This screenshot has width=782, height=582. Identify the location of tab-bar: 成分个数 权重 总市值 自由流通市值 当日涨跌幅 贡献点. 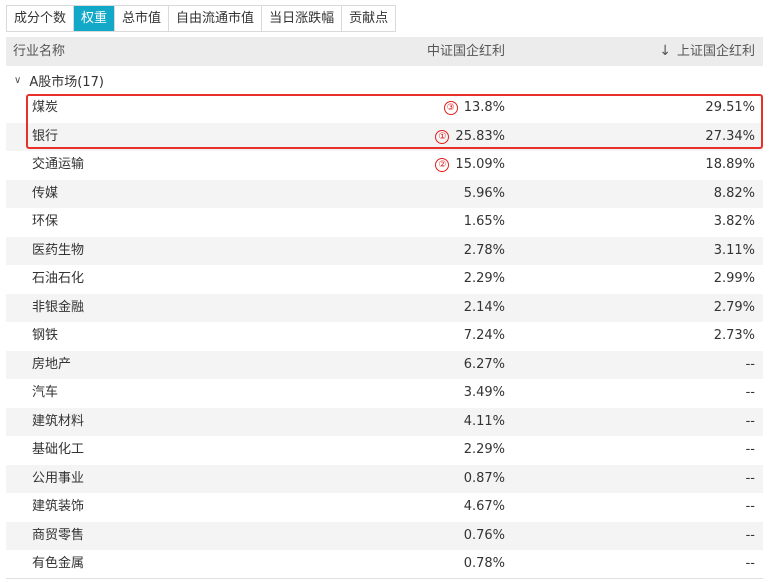
(201, 18).